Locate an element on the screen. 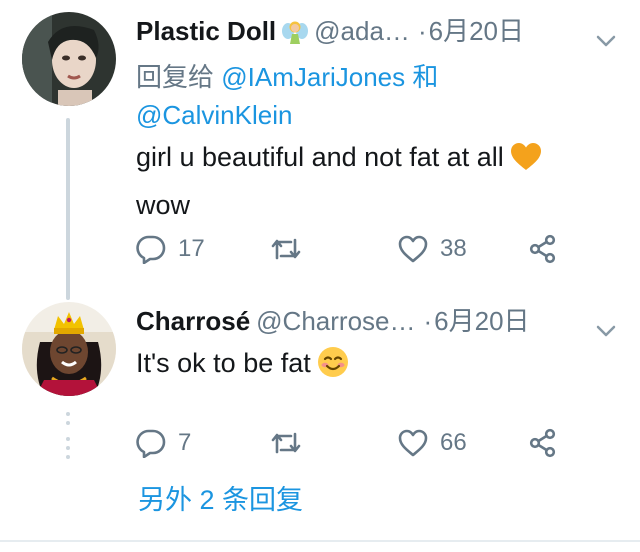  like-count: 66 is located at coordinates (453, 442).